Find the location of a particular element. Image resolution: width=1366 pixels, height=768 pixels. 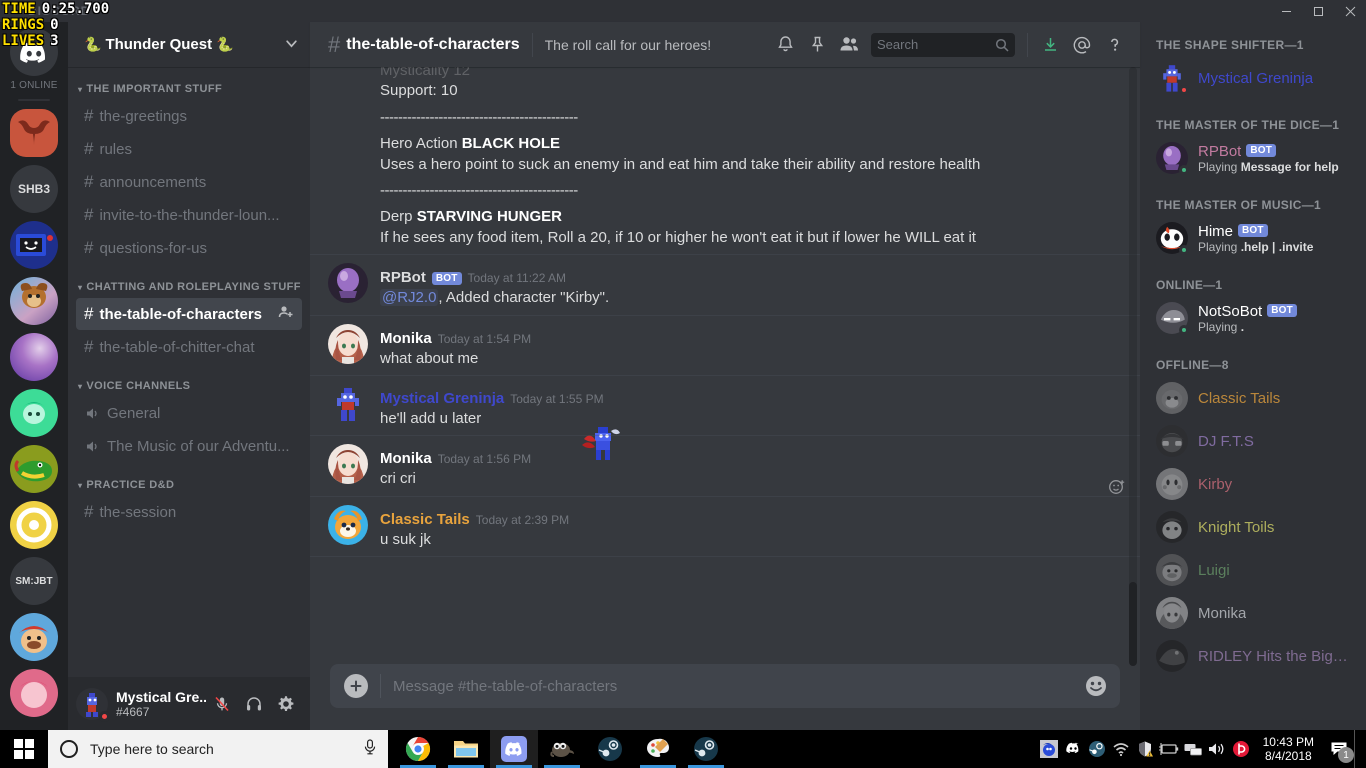

message-author: Classic Tails is located at coordinates (425, 519).